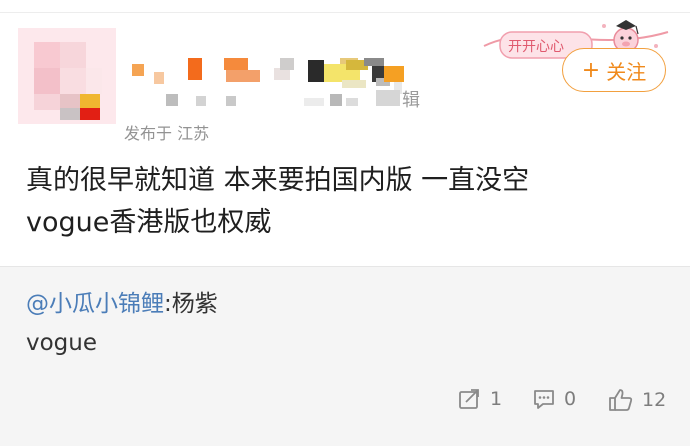 This screenshot has width=690, height=446. What do you see at coordinates (67, 76) in the screenshot?
I see `avatar` at bounding box center [67, 76].